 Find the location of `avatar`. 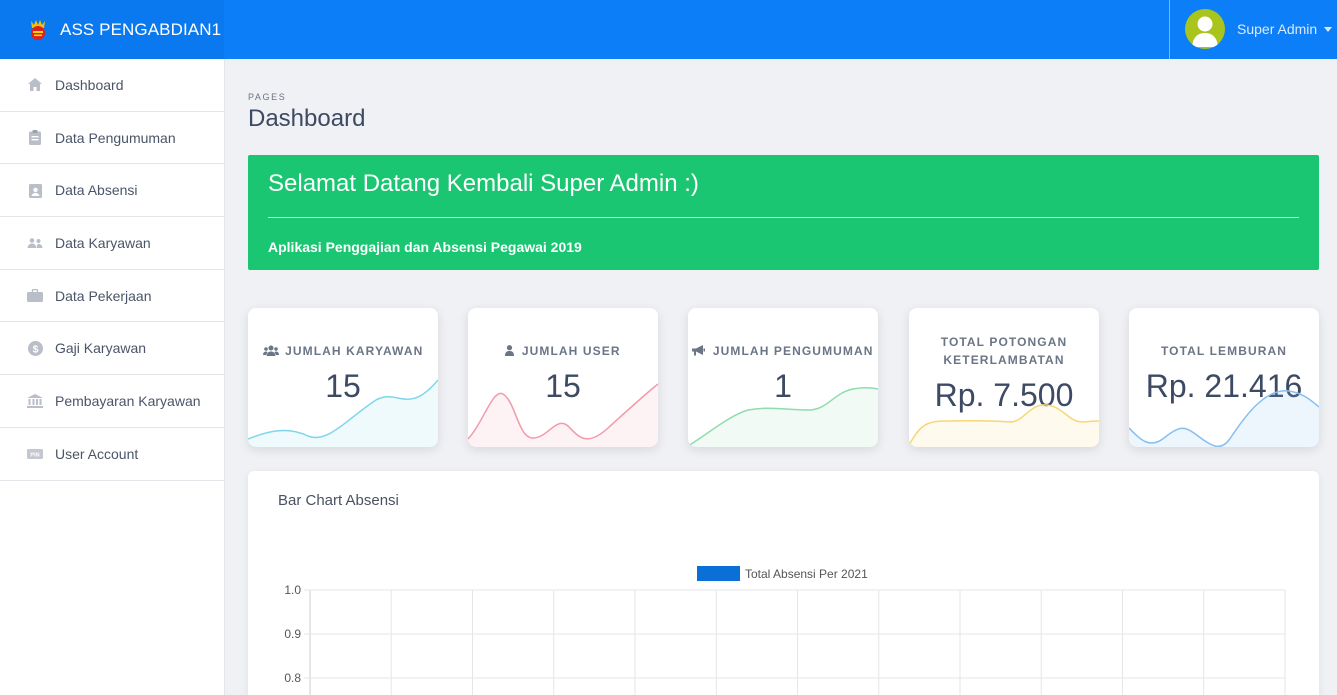

avatar is located at coordinates (1205, 29).